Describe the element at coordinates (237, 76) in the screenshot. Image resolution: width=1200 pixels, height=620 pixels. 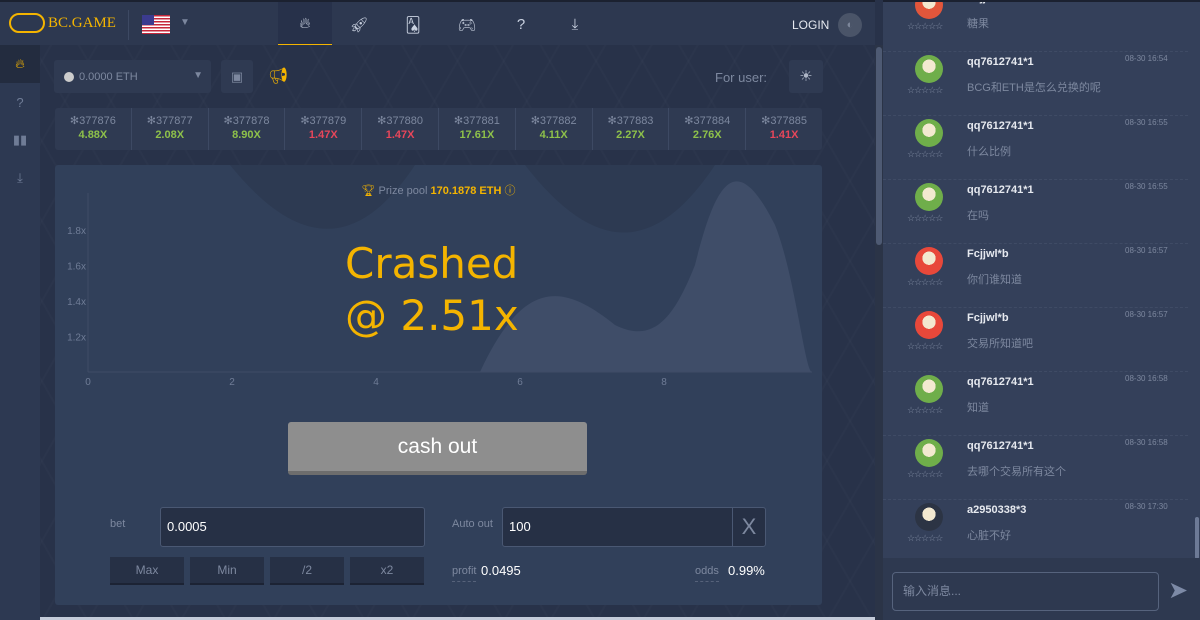
I see `wallet-button: ▣` at that location.